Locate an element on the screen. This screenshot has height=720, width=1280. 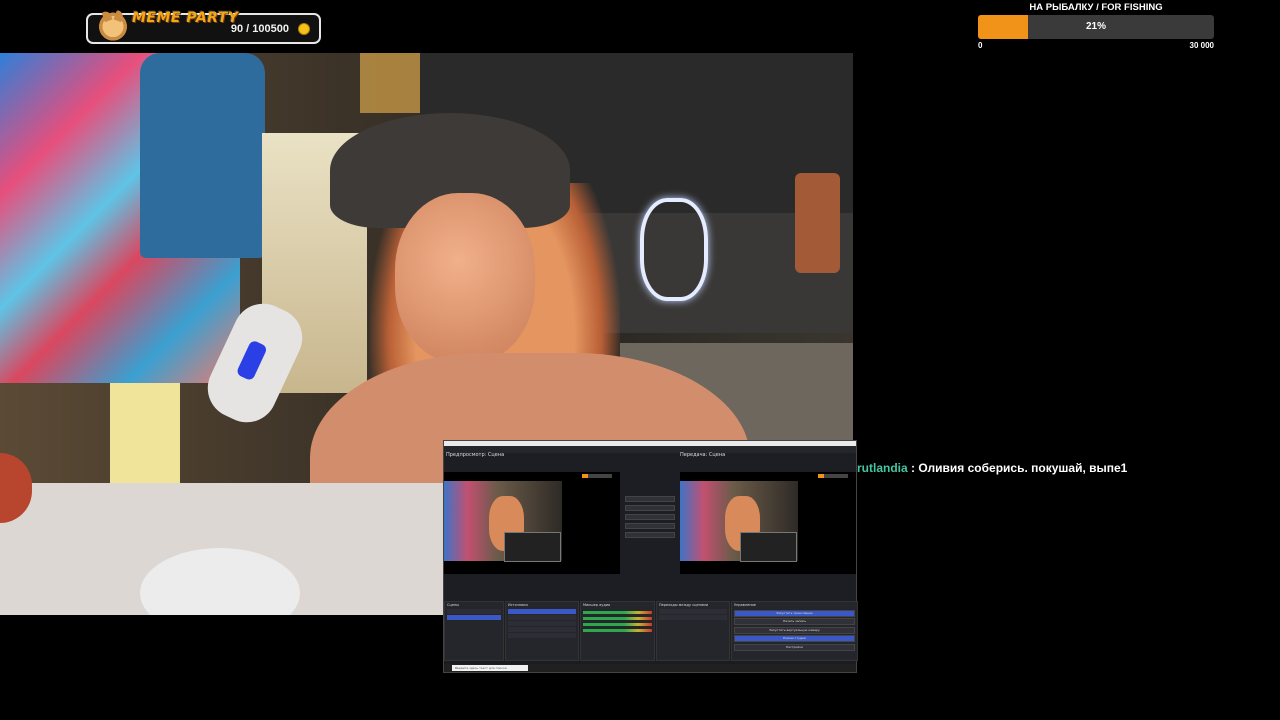
hanging-towel is located at coordinates (817, 223).